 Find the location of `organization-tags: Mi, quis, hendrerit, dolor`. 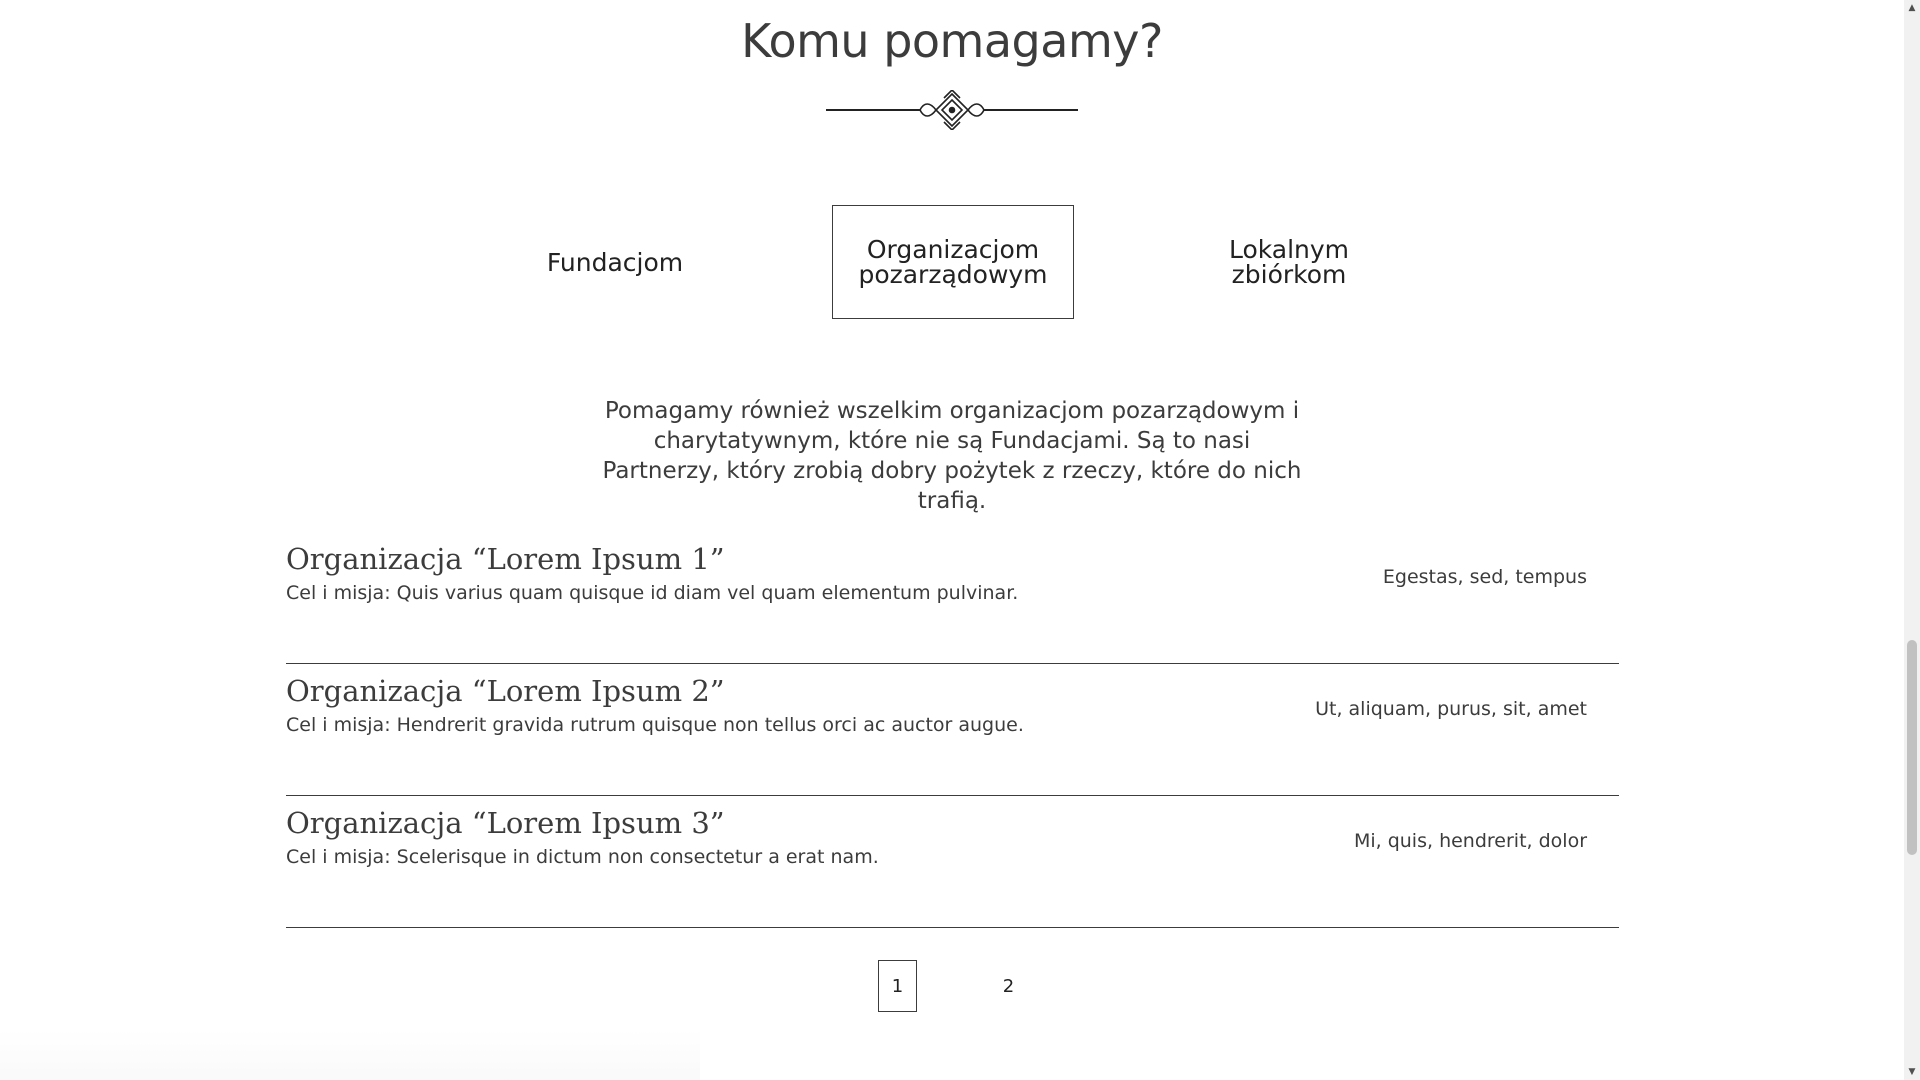

organization-tags: Mi, quis, hendrerit, dolor is located at coordinates (1470, 841).